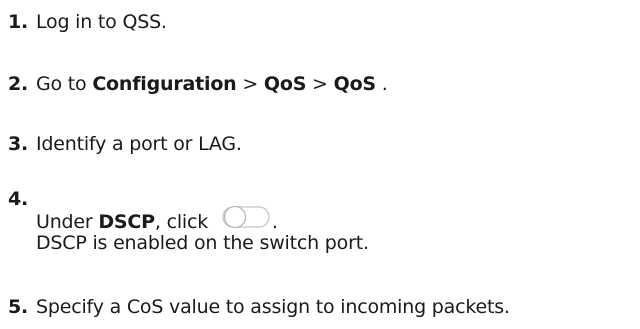 The width and height of the screenshot is (640, 329). Describe the element at coordinates (139, 144) in the screenshot. I see `step-text: Identify a port or LAG.` at that location.